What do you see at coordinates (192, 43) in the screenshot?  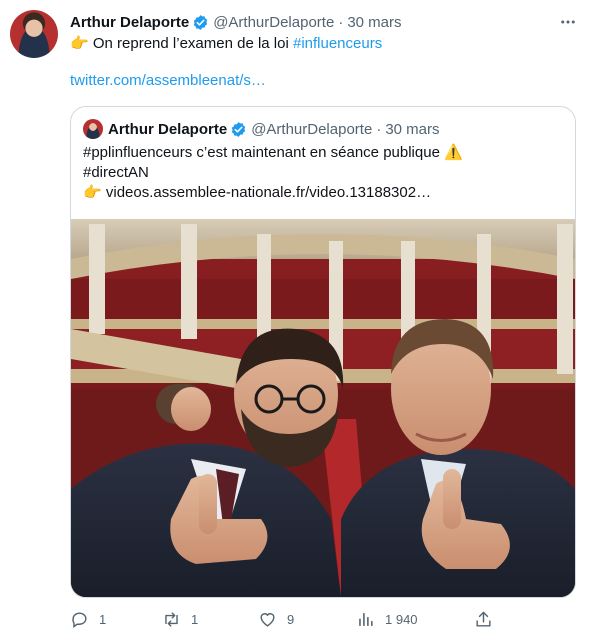 I see `tweet-text-prefix: On reprend l’examen de la loi` at bounding box center [192, 43].